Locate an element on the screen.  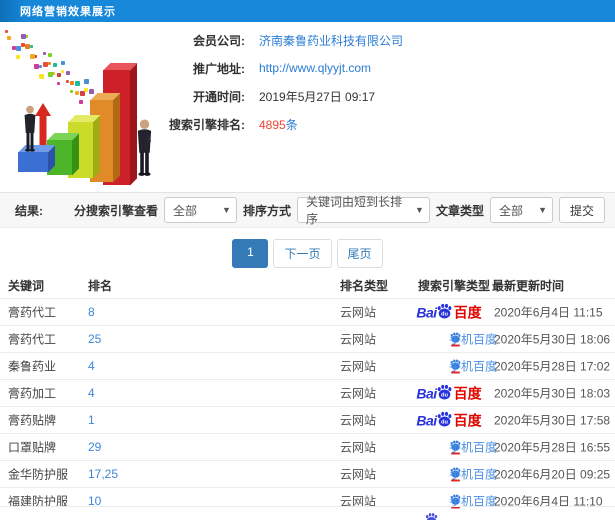
page-1-button: 1 is located at coordinates (250, 253).